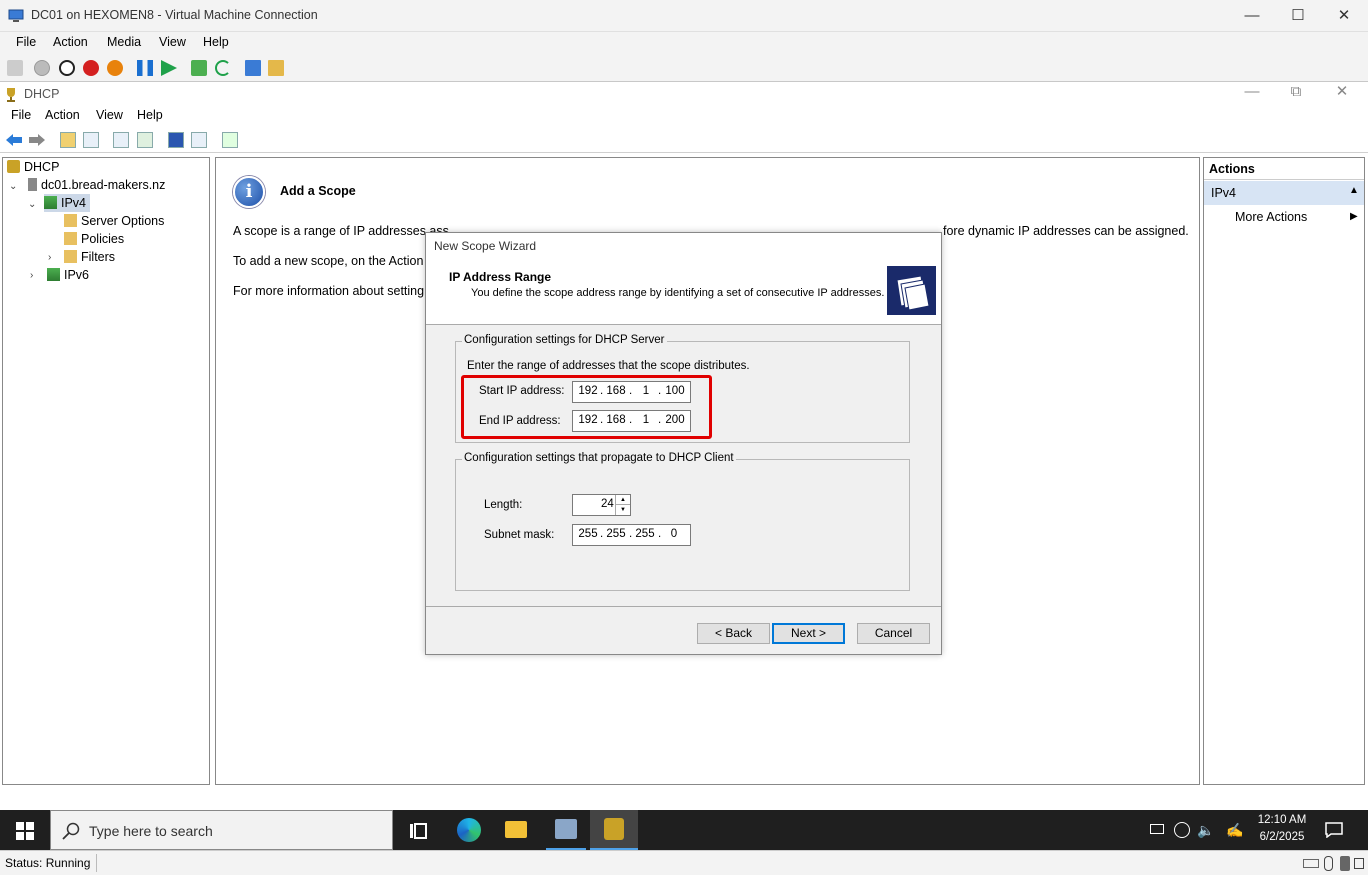 The image size is (1368, 875). I want to click on notification-icon, so click(1334, 830).